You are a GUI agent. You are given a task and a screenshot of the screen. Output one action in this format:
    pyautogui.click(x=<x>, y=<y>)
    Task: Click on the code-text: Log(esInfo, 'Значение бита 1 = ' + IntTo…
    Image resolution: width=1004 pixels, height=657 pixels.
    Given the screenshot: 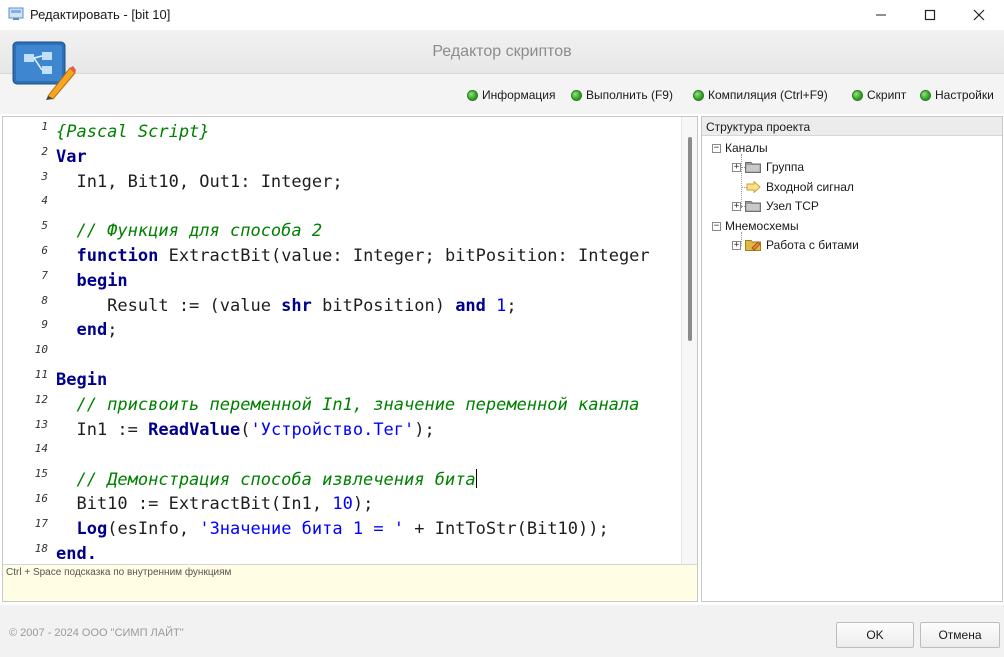 What is the action you would take?
    pyautogui.click(x=332, y=528)
    